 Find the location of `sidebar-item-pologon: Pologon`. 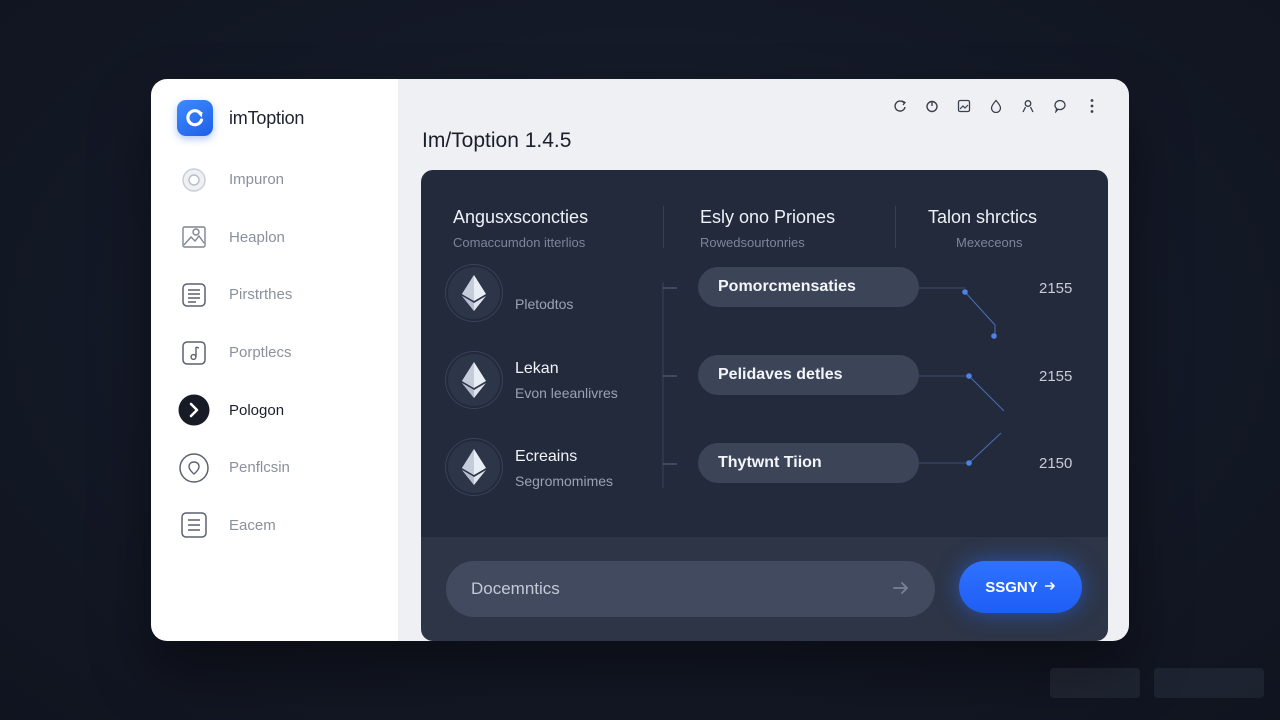

sidebar-item-pologon: Pologon is located at coordinates (277, 410).